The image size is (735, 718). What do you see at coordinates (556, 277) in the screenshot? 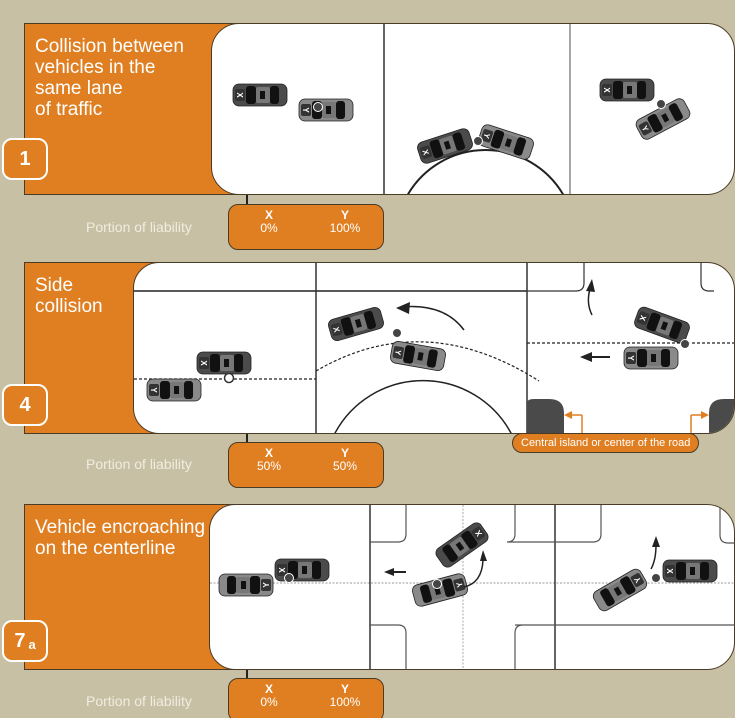
I see `curb-top-left` at bounding box center [556, 277].